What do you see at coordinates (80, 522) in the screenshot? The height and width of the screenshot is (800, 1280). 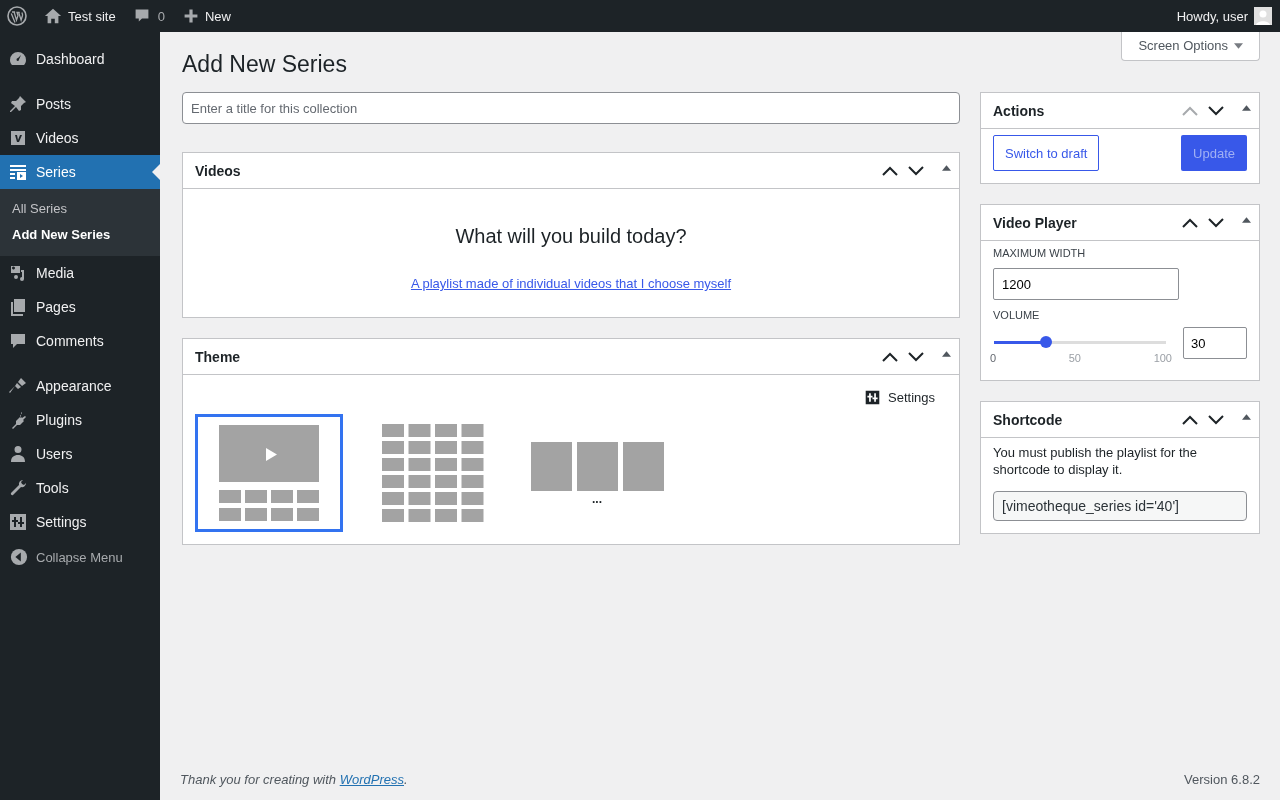 I see `sidebar-item: Settings` at bounding box center [80, 522].